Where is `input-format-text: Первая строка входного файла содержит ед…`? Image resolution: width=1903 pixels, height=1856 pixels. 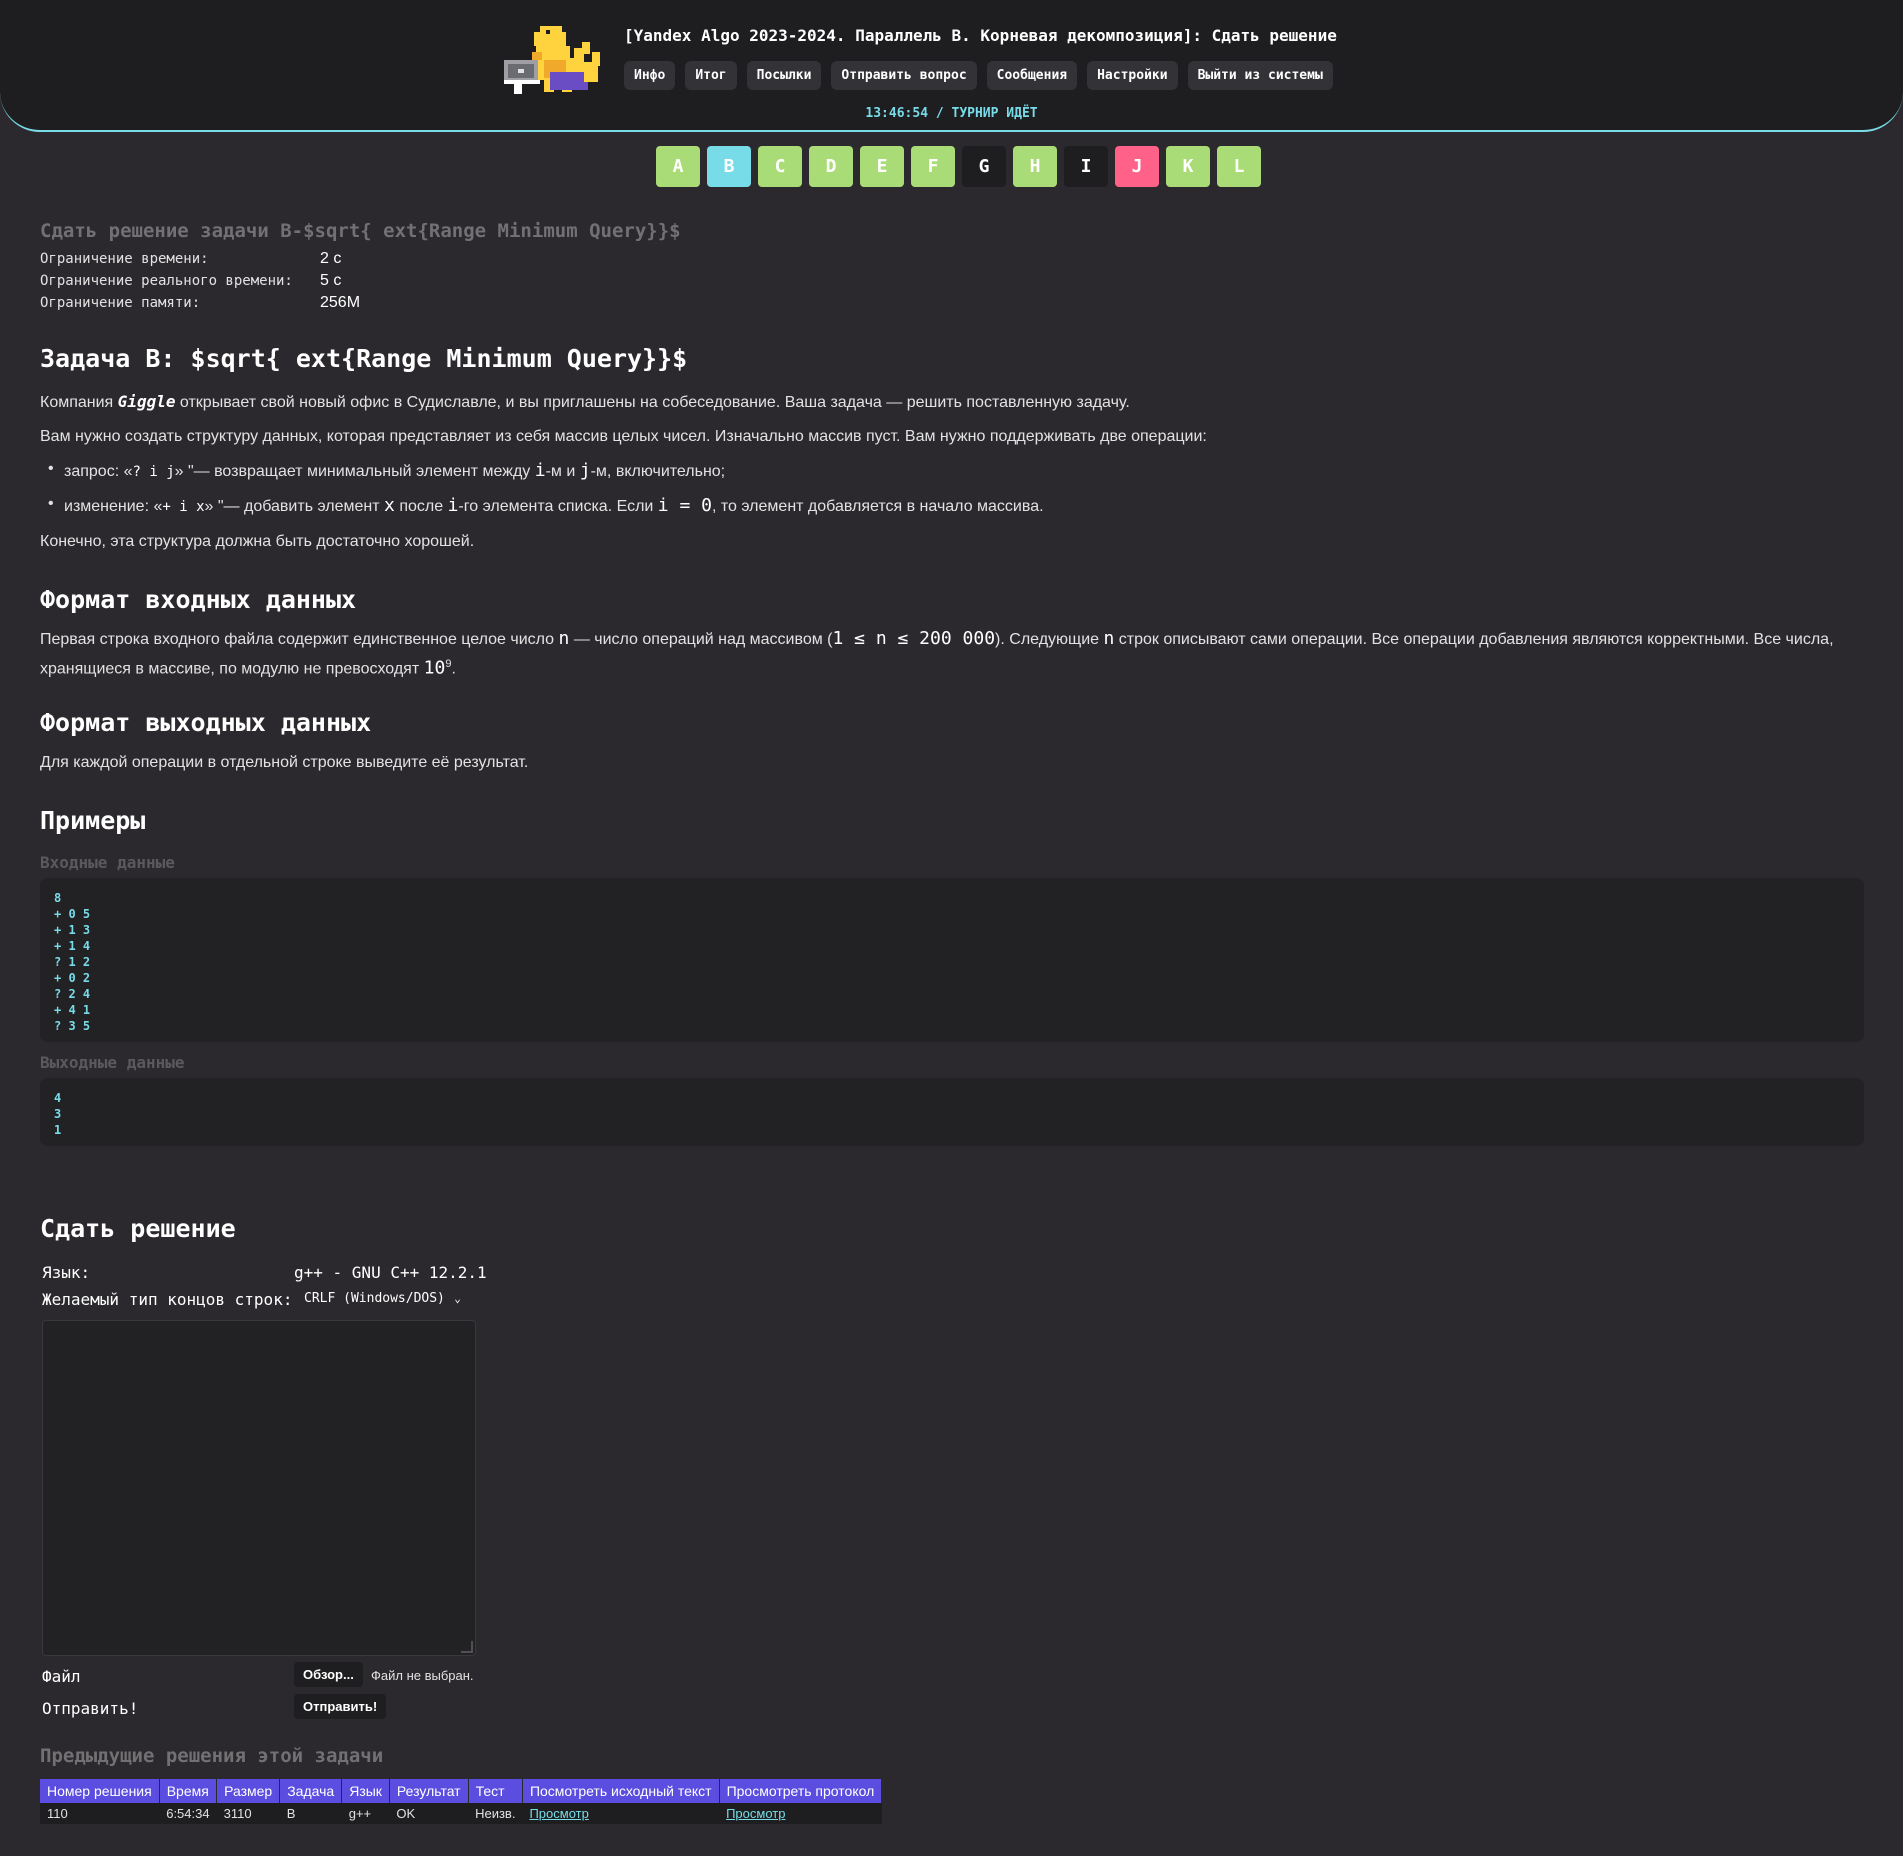
input-format-text: Первая строка входного файла содержит ед… is located at coordinates (952, 654).